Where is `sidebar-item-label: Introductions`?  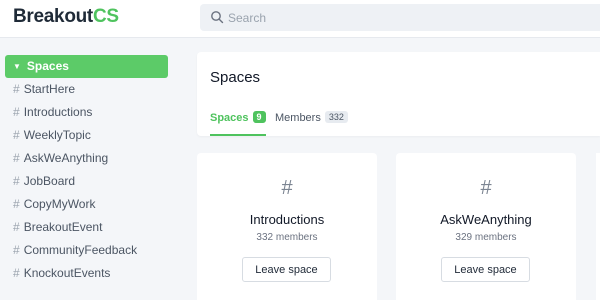
sidebar-item-label: Introductions is located at coordinates (58, 112).